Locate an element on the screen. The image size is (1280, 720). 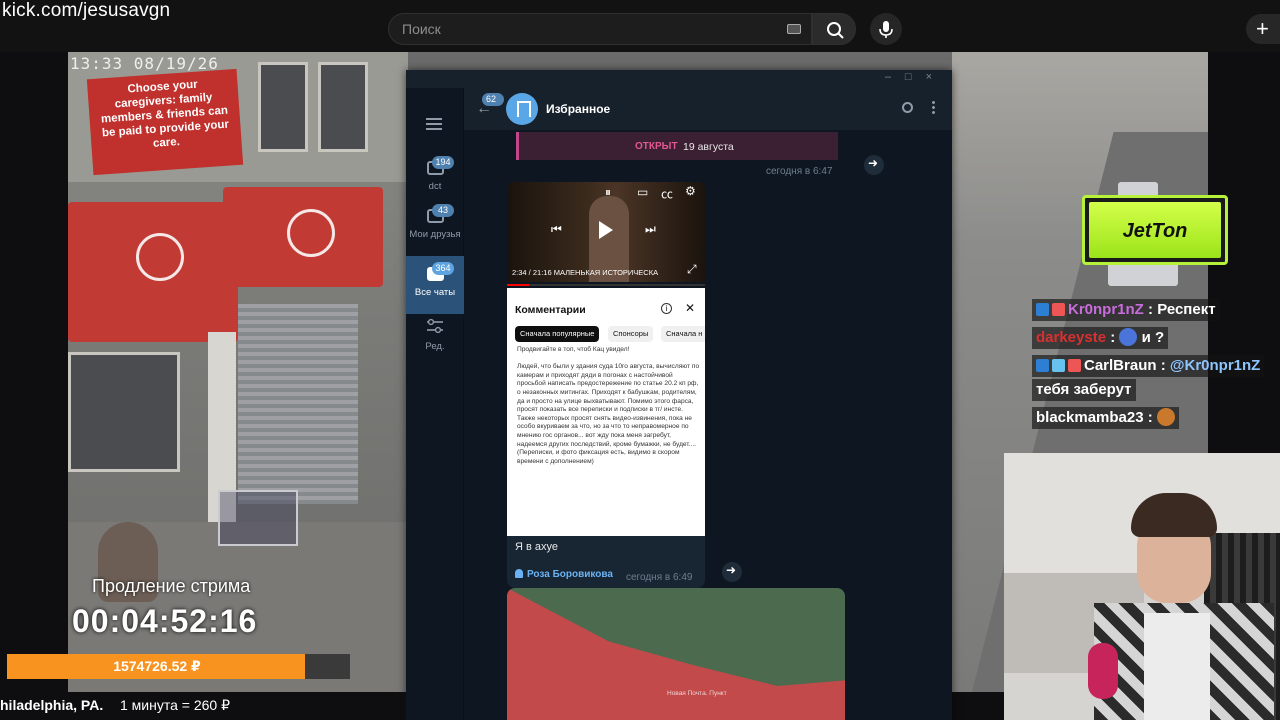
sender-name: Роза Боровикова is located at coordinates (564, 574).